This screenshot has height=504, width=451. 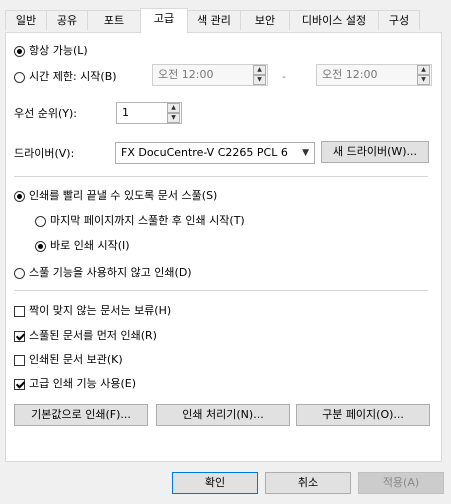 I want to click on priority-field: 1 ▲ ▼, so click(x=149, y=113).